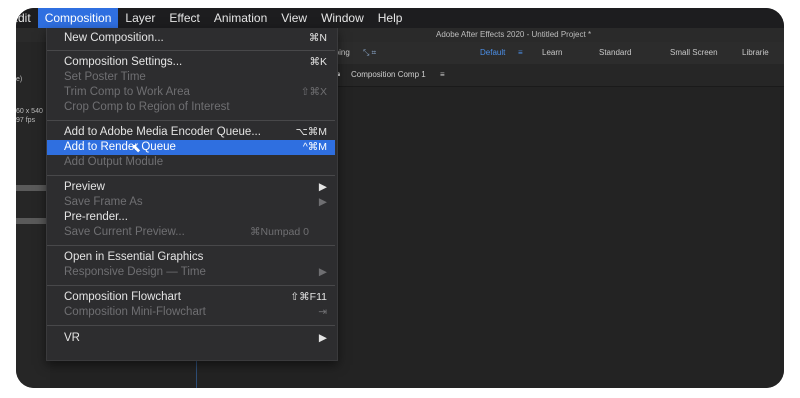  I want to click on menu-composition: Composition, so click(78, 18).